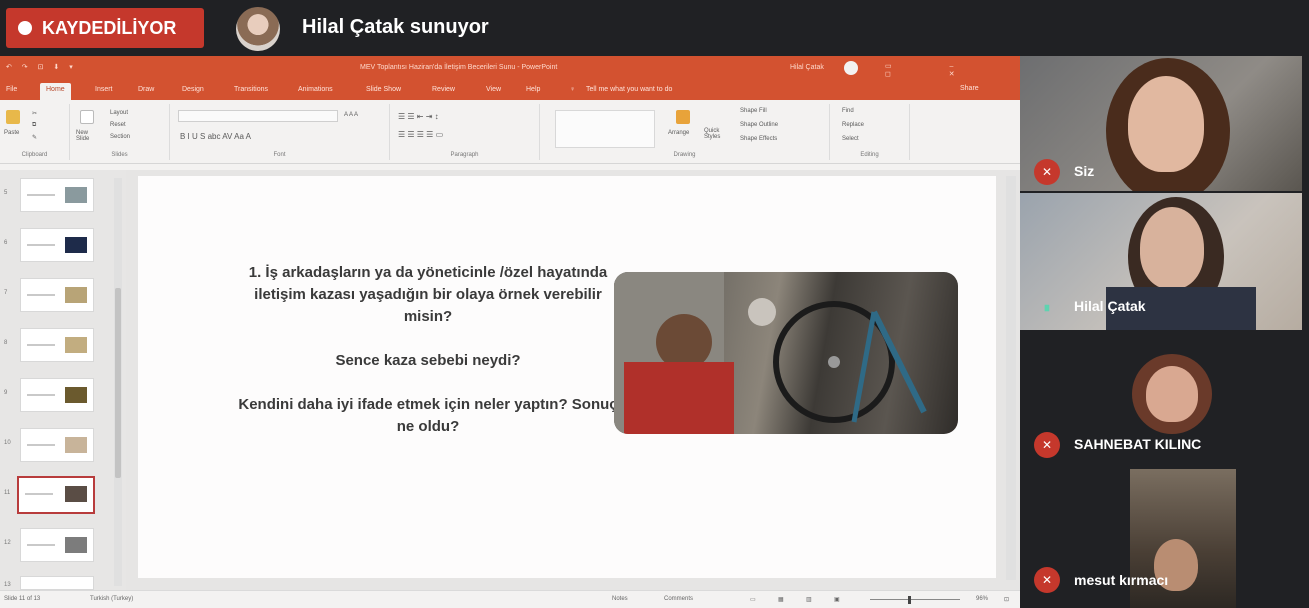 This screenshot has height=608, width=1309. What do you see at coordinates (952, 70) in the screenshot?
I see `window-controls: ▭ – ◻ ✕` at bounding box center [952, 70].